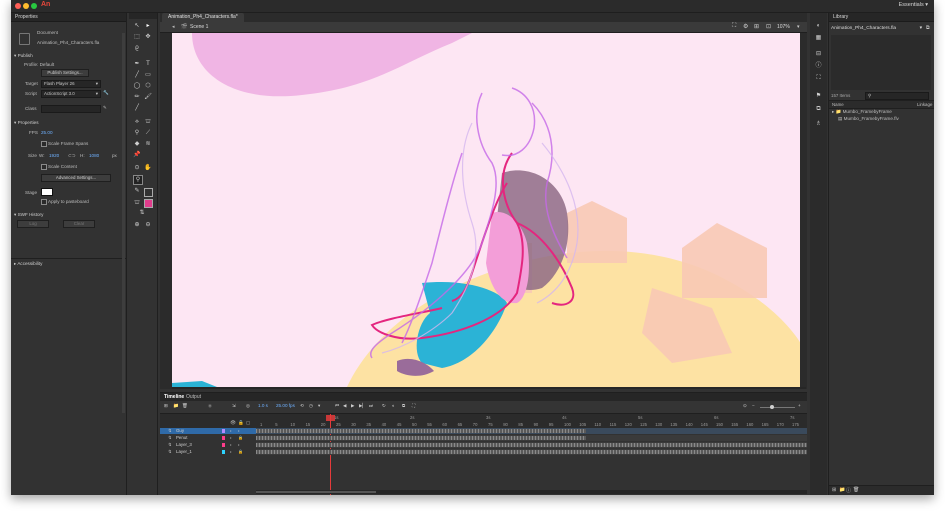  I want to click on center-frame-icon: ⊙, so click(745, 406).